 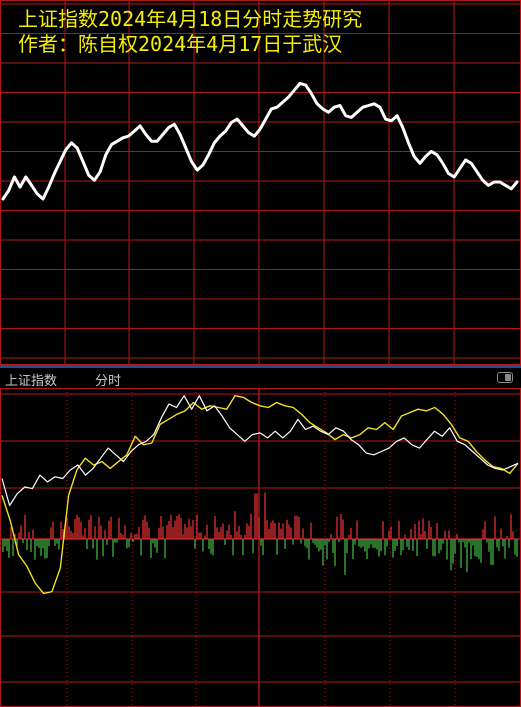 What do you see at coordinates (260, 378) in the screenshot?
I see `intraday-toolbar: 上证指数 分时` at bounding box center [260, 378].